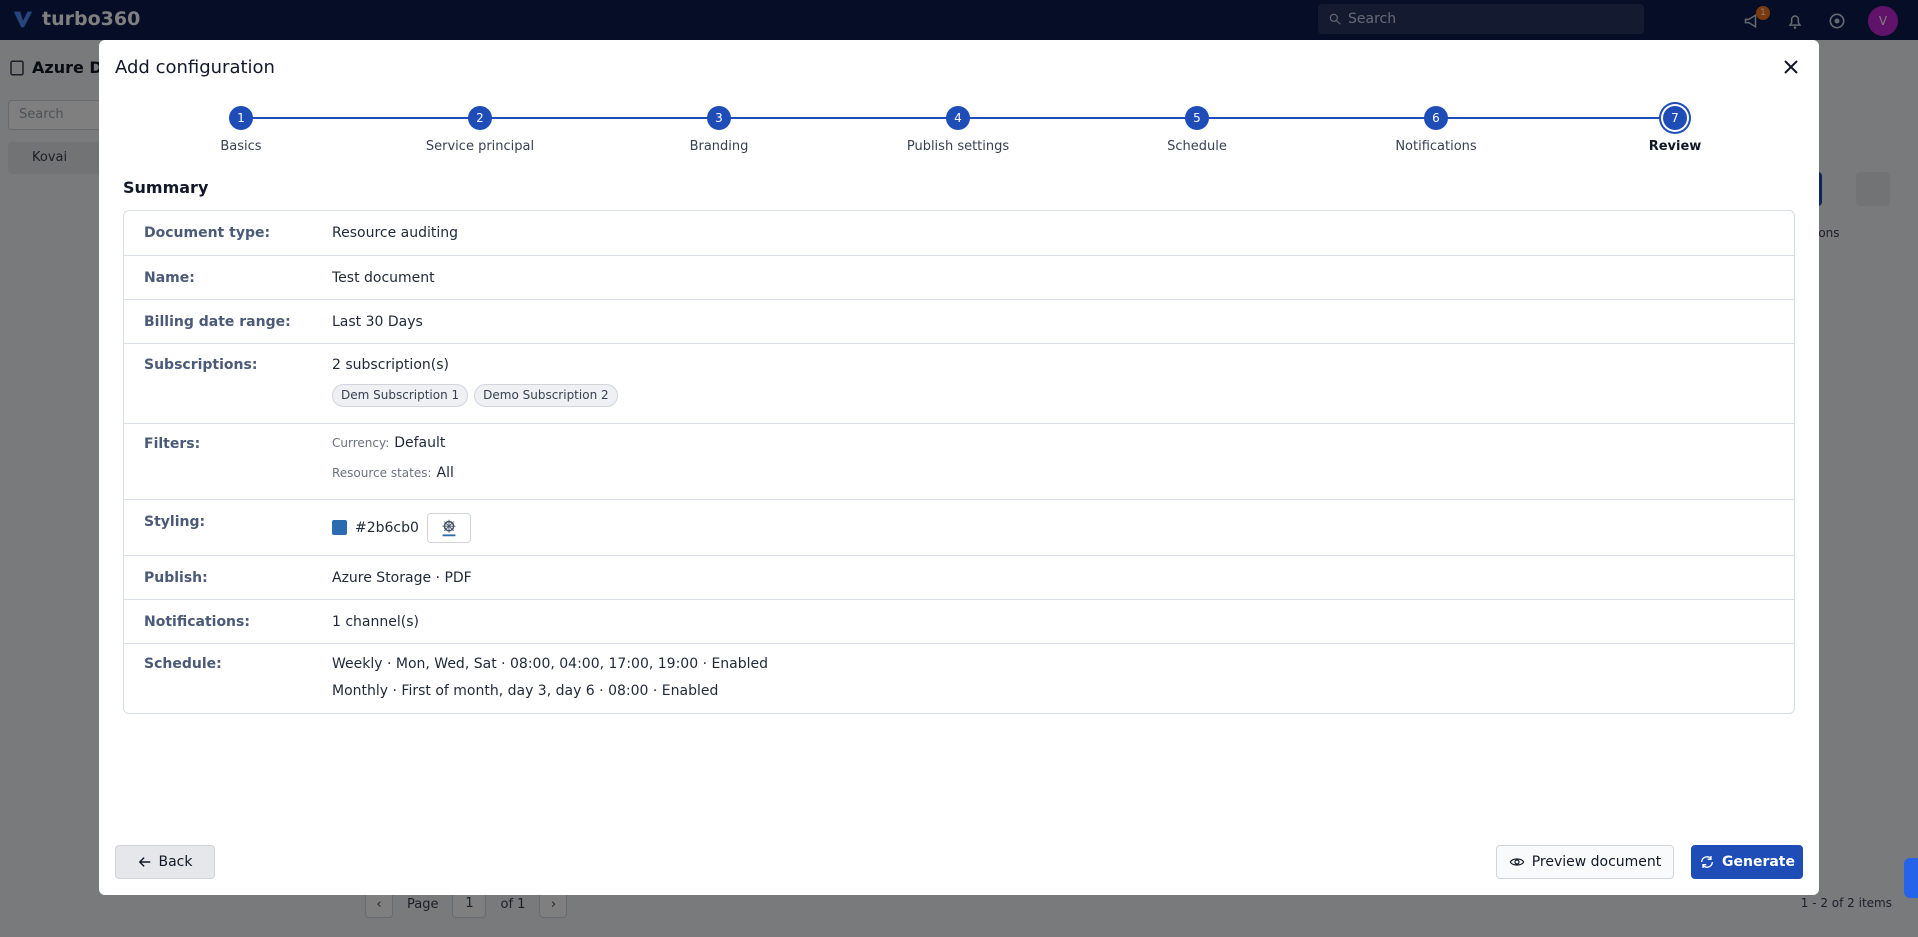 This screenshot has width=1918, height=937. Describe the element at coordinates (207, 233) in the screenshot. I see `row-label: Document type:` at that location.